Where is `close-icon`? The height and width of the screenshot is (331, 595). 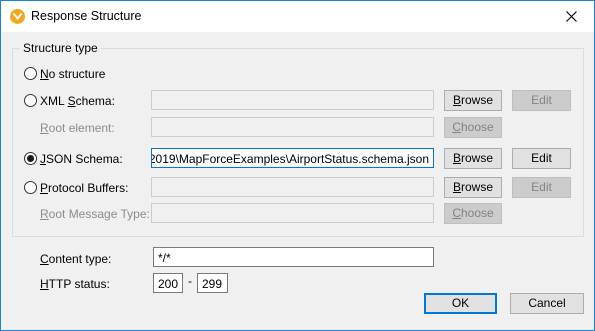 close-icon is located at coordinates (571, 16).